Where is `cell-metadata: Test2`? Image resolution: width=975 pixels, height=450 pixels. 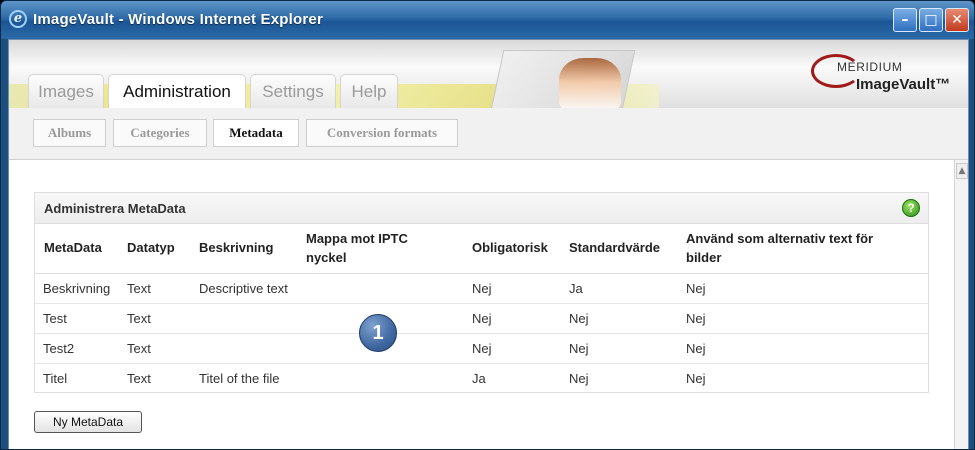
cell-metadata: Test2 is located at coordinates (59, 348).